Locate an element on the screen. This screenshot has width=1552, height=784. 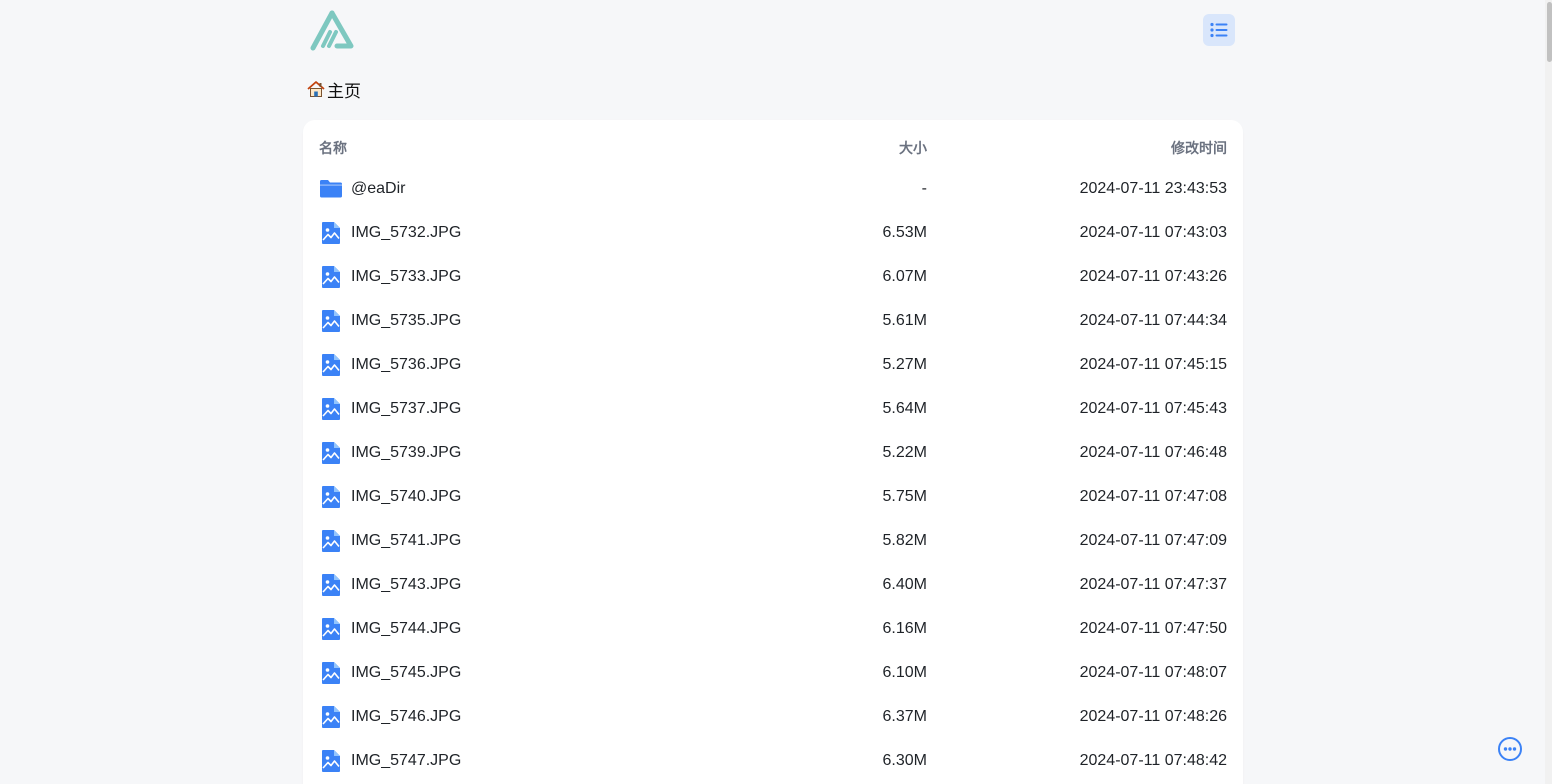
file-modified-time: 2024-07-11 07:47:50 is located at coordinates (1153, 628).